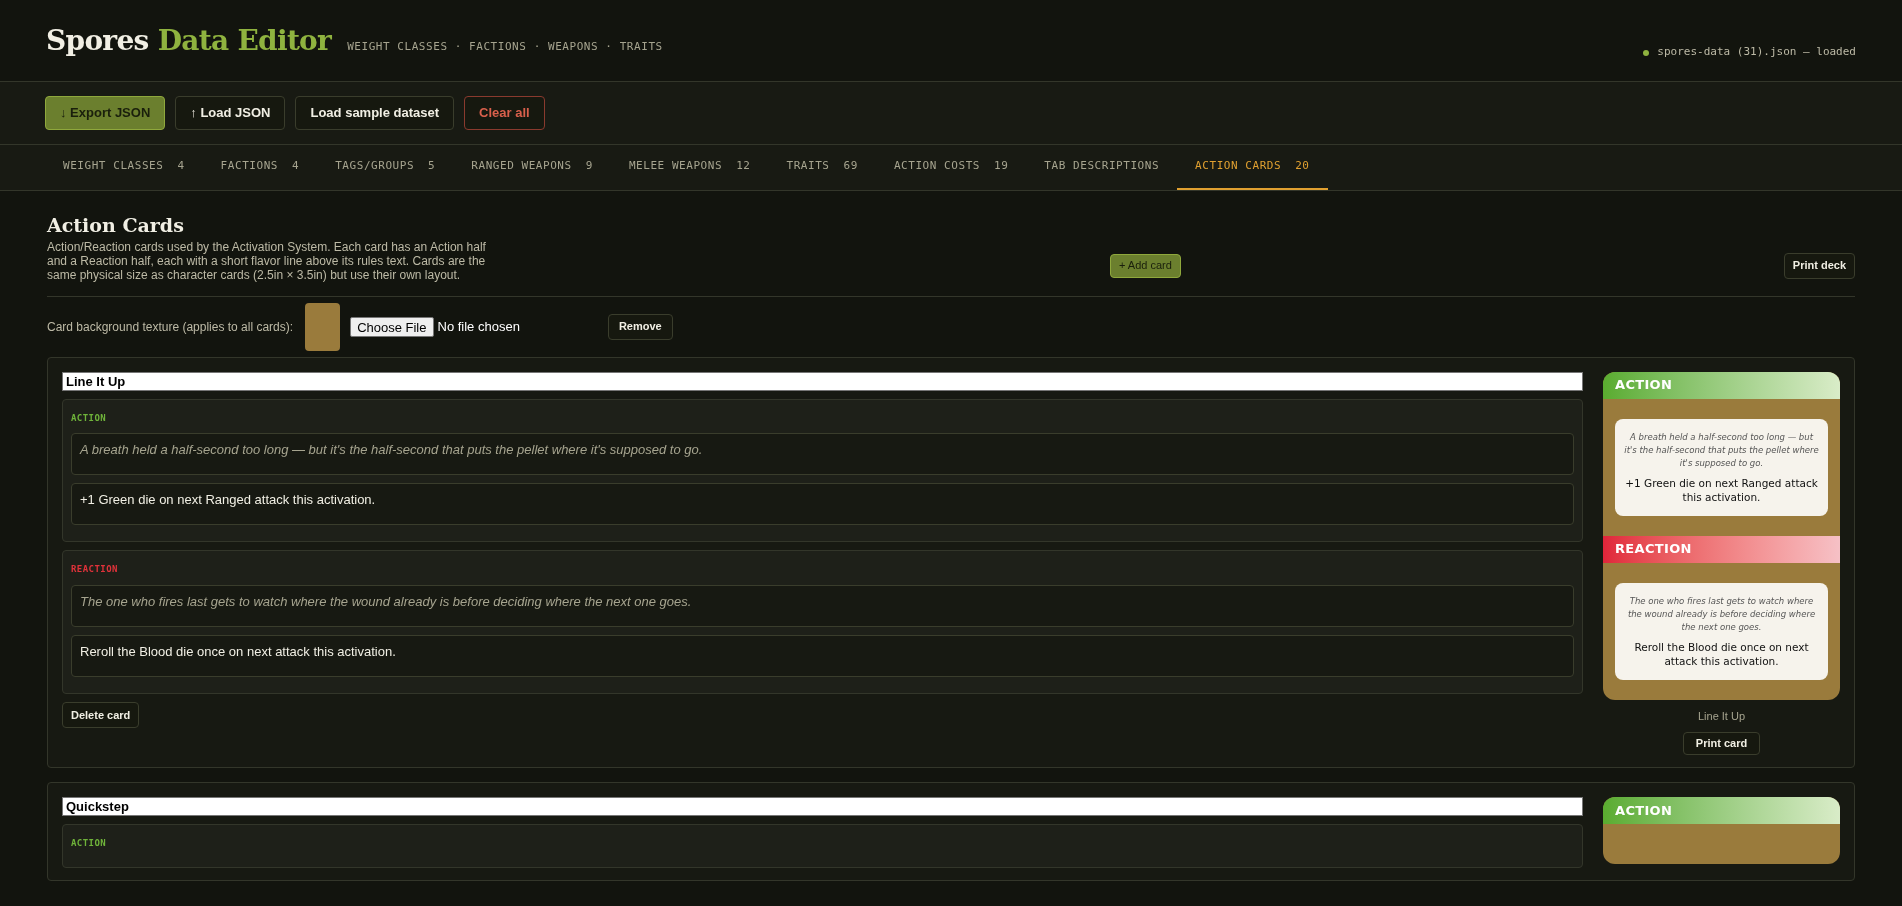  Describe the element at coordinates (689, 167) in the screenshot. I see `nav-tab: MELEE WEAPONS 12` at that location.